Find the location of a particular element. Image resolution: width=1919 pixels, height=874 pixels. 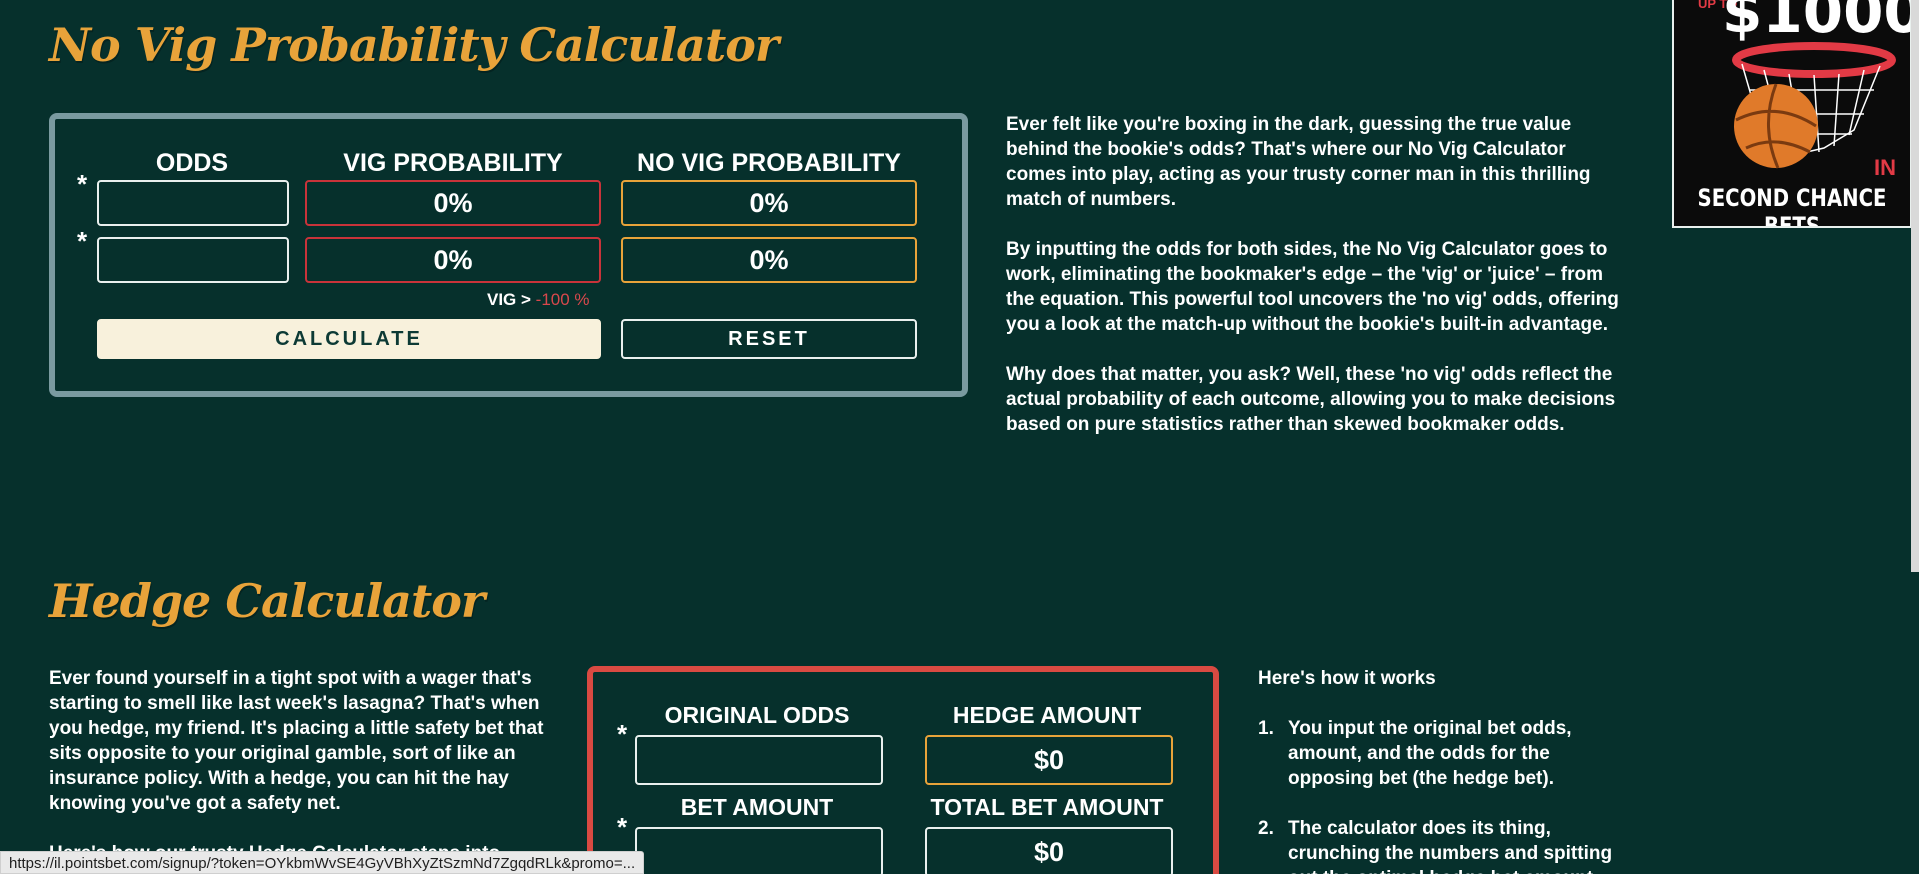

total-bet-amount-value: $0 is located at coordinates (1049, 850).